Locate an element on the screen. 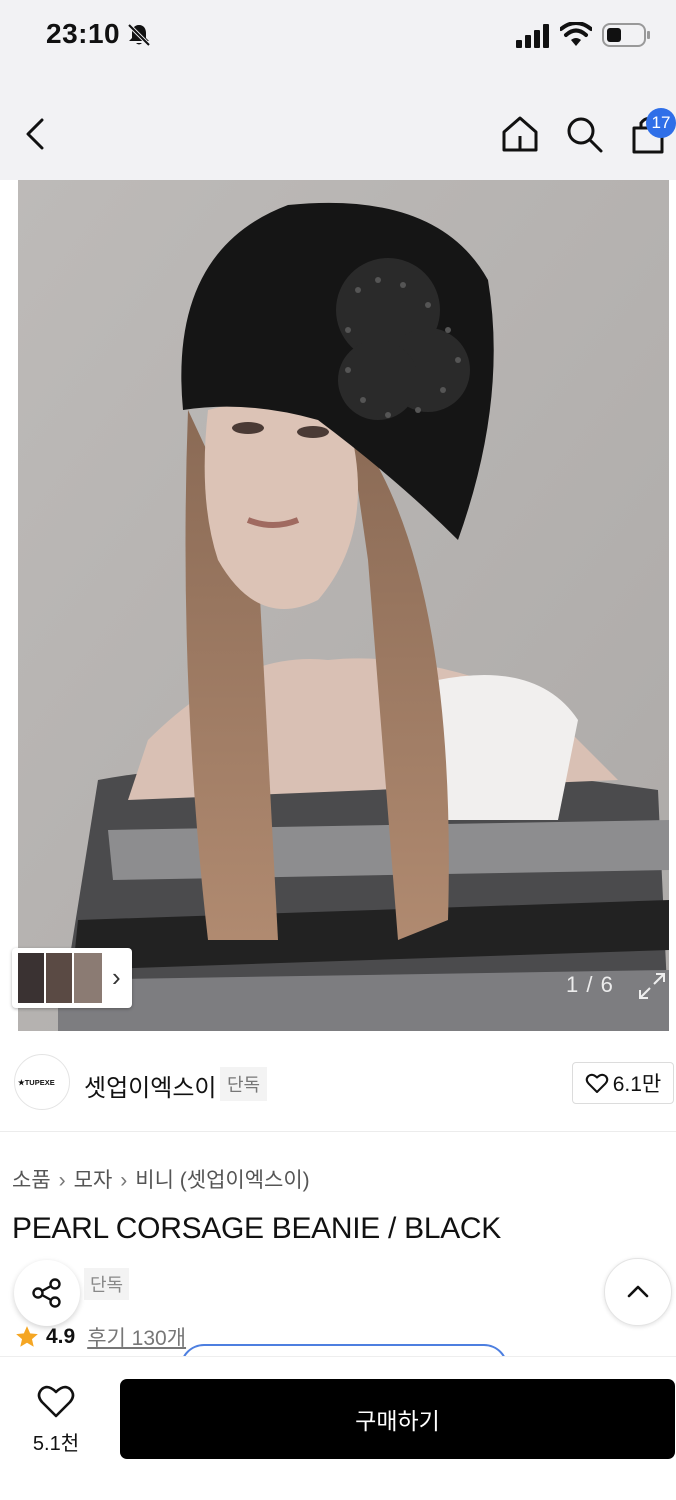 This screenshot has width=676, height=1500. top-nav is located at coordinates (338, 126).